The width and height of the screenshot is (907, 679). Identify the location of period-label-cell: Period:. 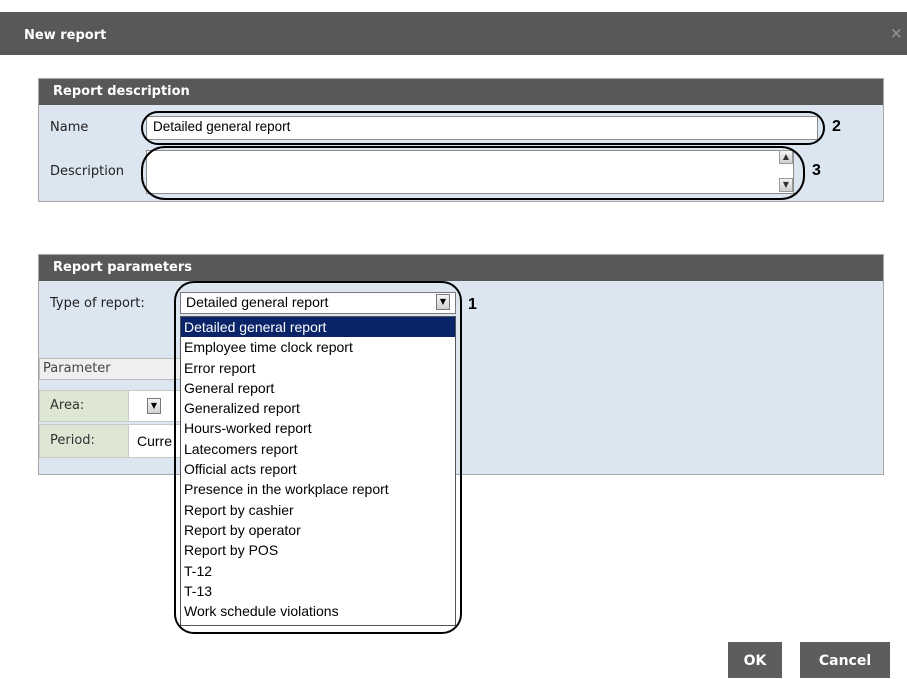
(84, 441).